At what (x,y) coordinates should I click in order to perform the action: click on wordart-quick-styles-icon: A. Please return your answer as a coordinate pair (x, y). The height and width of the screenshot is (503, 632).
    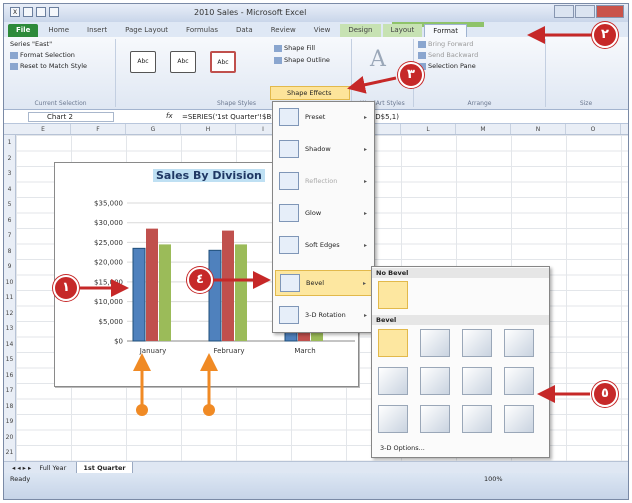
    Looking at the image, I should click on (378, 59).